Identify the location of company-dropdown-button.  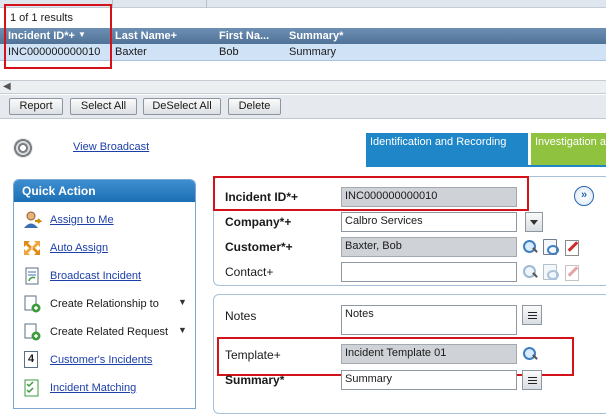
(534, 222).